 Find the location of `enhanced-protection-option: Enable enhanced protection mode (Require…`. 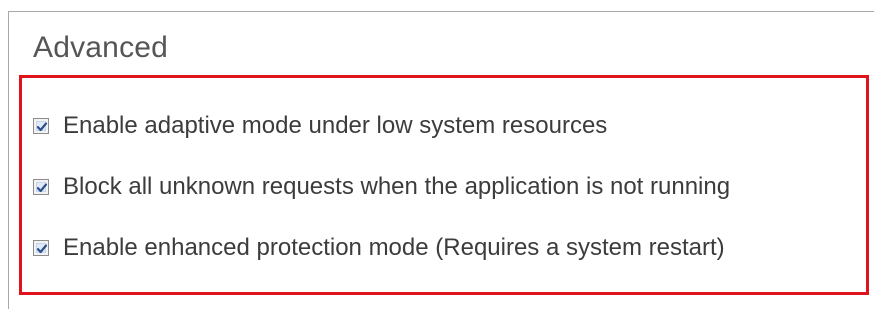

enhanced-protection-option: Enable enhanced protection mode (Require… is located at coordinates (379, 248).